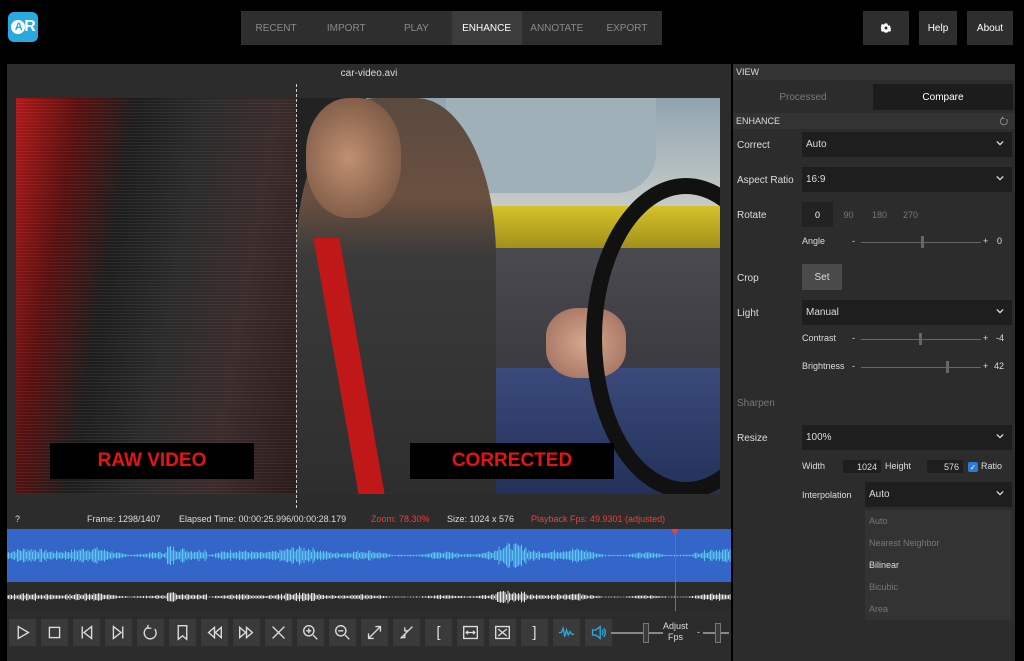 This screenshot has width=1024, height=661. I want to click on bookmark-button, so click(182, 632).